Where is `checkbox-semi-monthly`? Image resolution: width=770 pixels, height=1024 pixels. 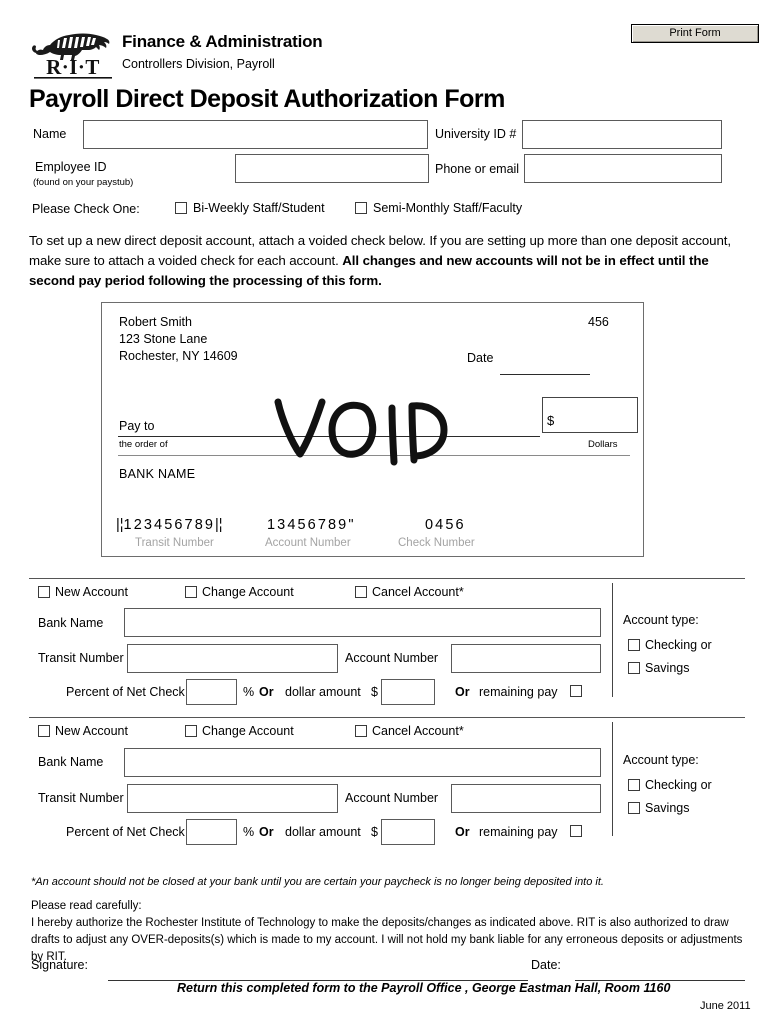 checkbox-semi-monthly is located at coordinates (361, 208).